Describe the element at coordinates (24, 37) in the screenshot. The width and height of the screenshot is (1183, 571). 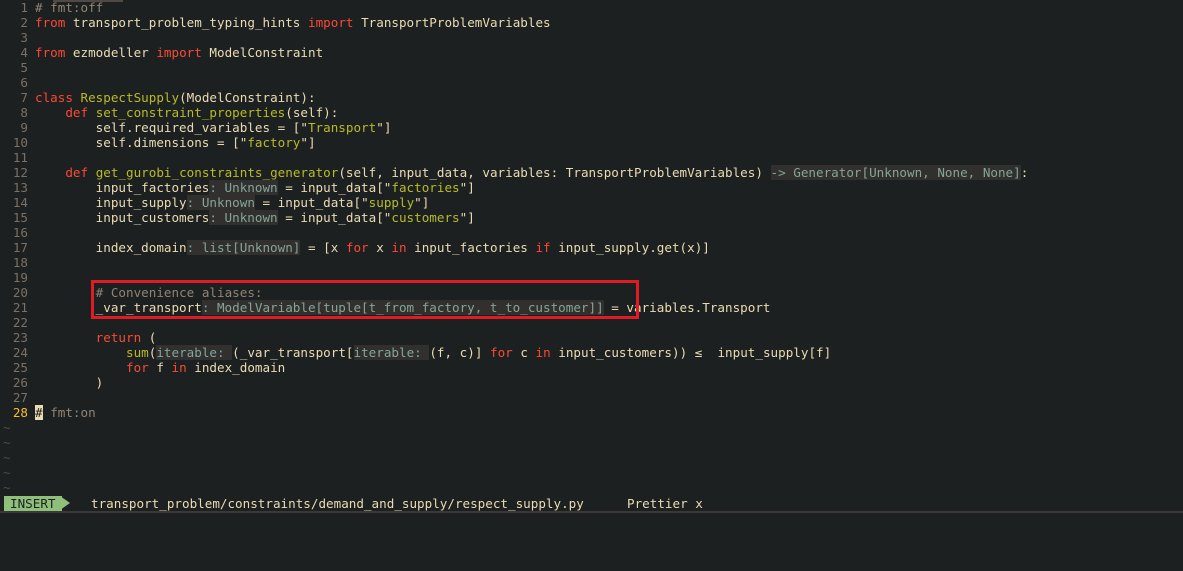
I see `line-number: 3` at that location.